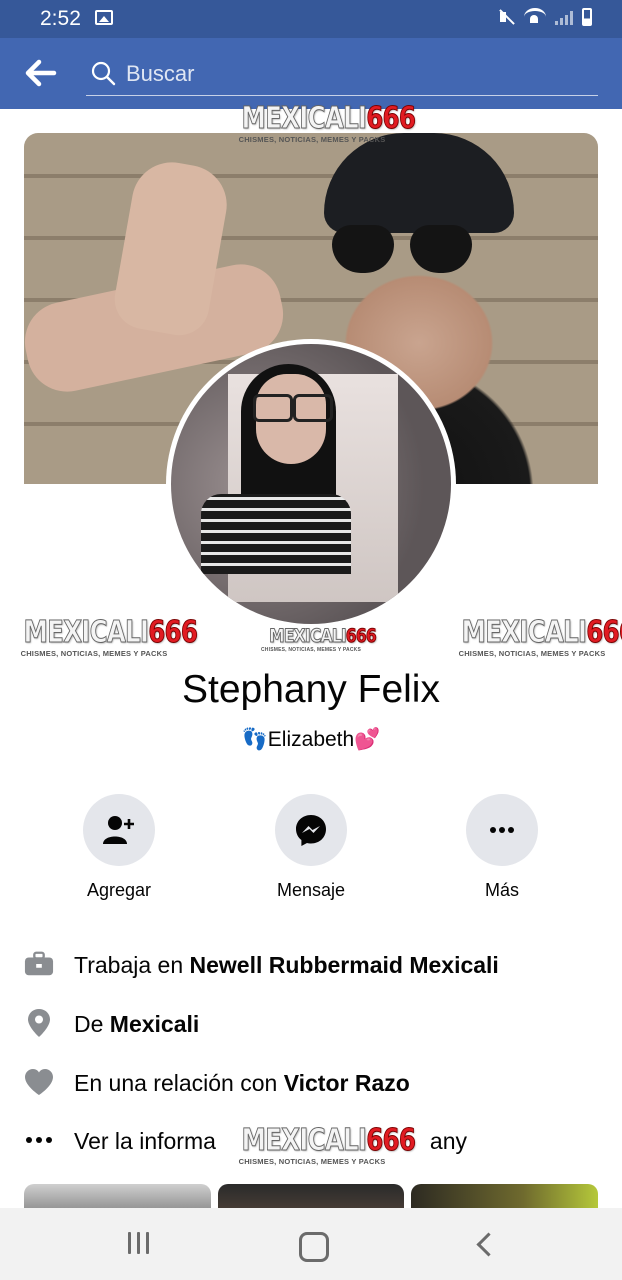 This screenshot has height=1280, width=622. I want to click on add-friend-label: Agregar, so click(119, 890).